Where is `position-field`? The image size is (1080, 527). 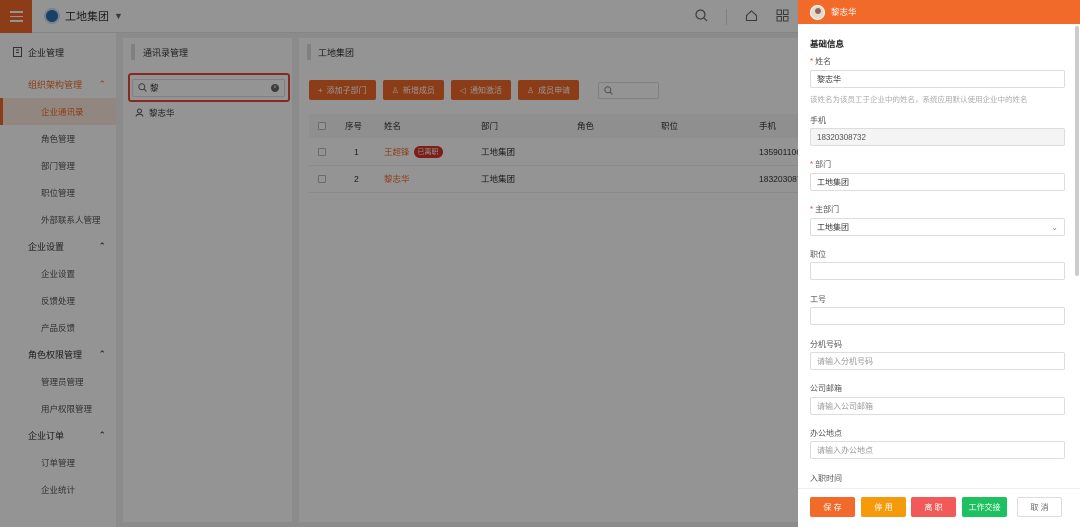 position-field is located at coordinates (937, 271).